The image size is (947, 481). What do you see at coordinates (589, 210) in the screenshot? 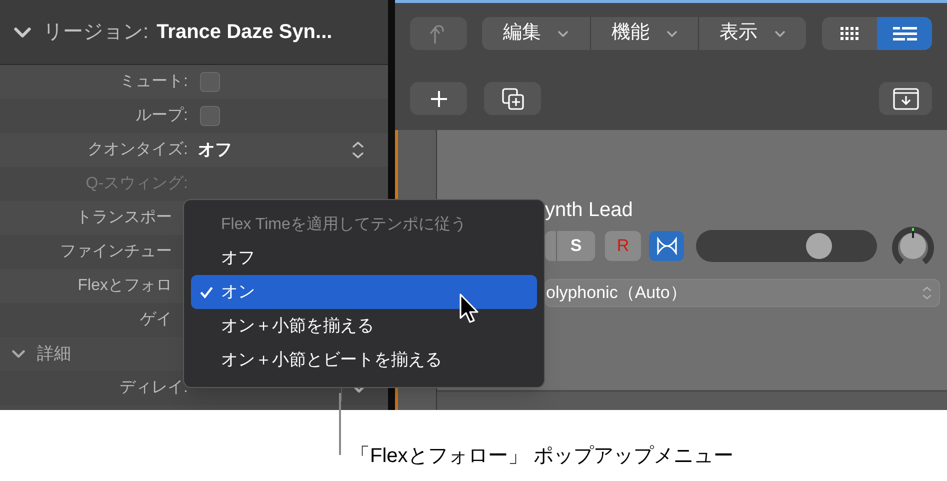
I see `track-name: ynth Lead` at bounding box center [589, 210].